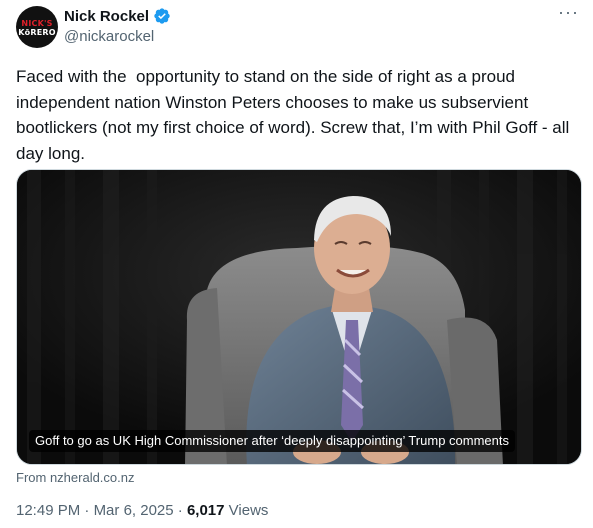 The image size is (593, 528). I want to click on link-source: From nzherald.co.nz, so click(75, 477).